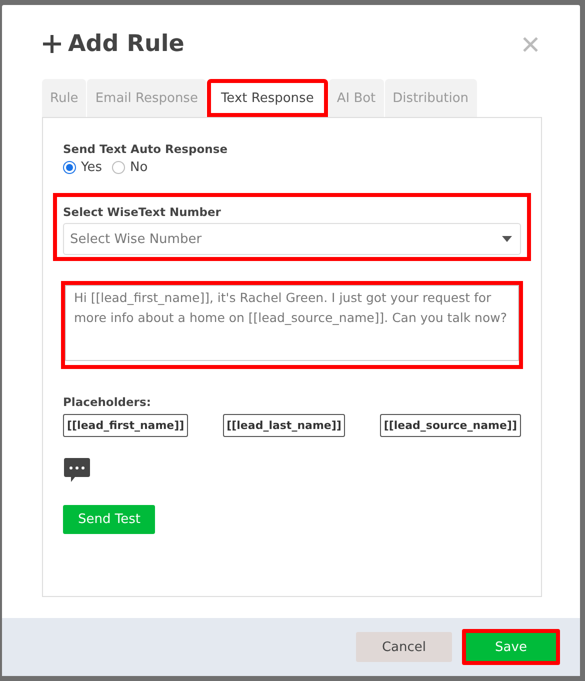 This screenshot has width=585, height=681. I want to click on radio-option: No, so click(130, 167).